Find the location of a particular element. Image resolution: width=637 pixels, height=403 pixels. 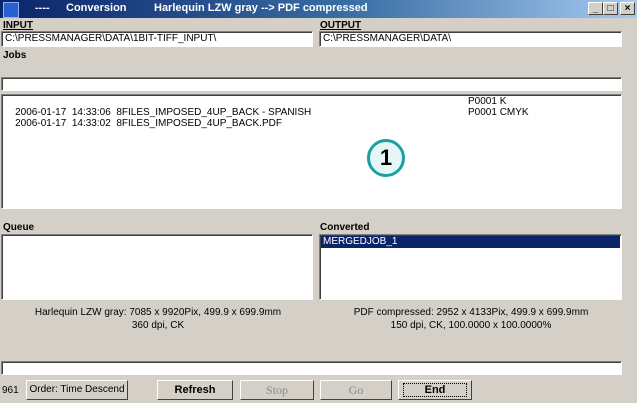

job-plate: P0001 CMYK is located at coordinates (498, 112).